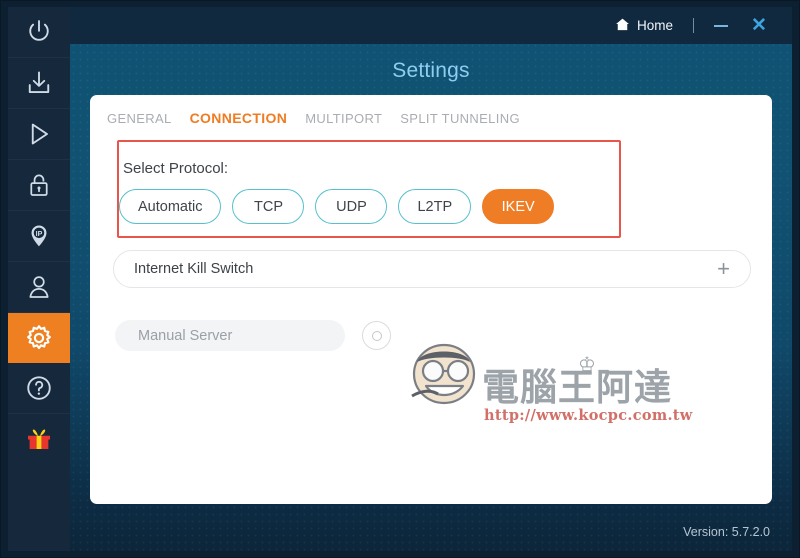  Describe the element at coordinates (268, 206) in the screenshot. I see `protocol-option-tcp: TCP` at that location.